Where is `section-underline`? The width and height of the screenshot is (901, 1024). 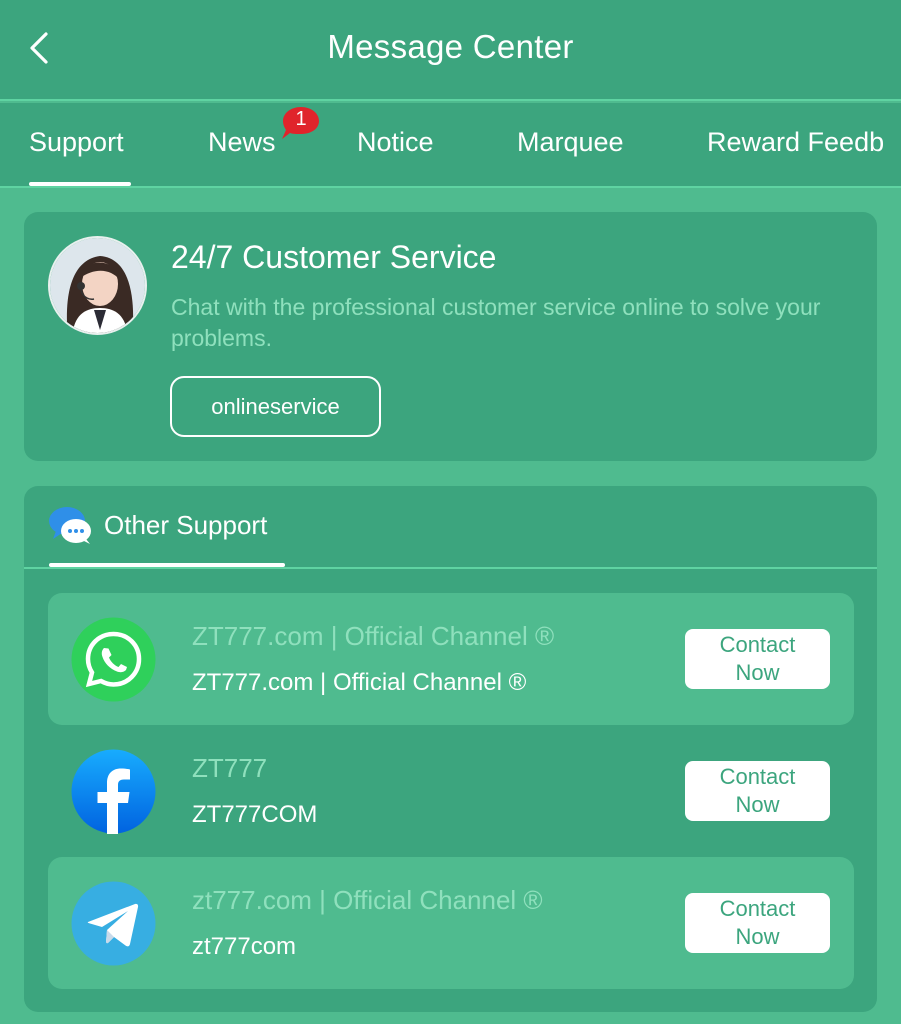
section-underline is located at coordinates (167, 565).